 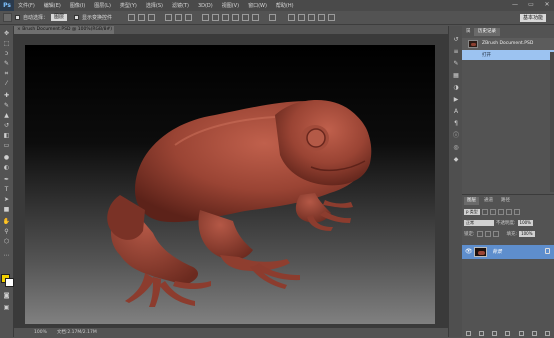 I want to click on stamp-tool-icon: ▲, so click(x=6, y=116).